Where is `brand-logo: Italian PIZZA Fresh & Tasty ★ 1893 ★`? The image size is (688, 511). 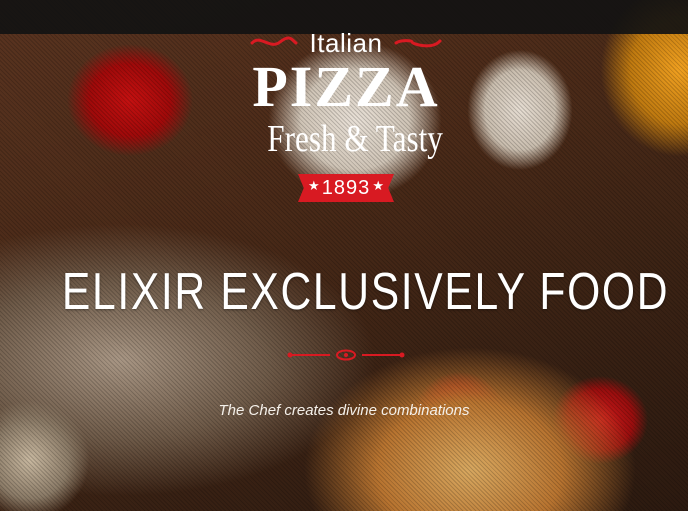
brand-logo: Italian PIZZA Fresh & Tasty ★ 1893 ★ is located at coordinates (346, 121).